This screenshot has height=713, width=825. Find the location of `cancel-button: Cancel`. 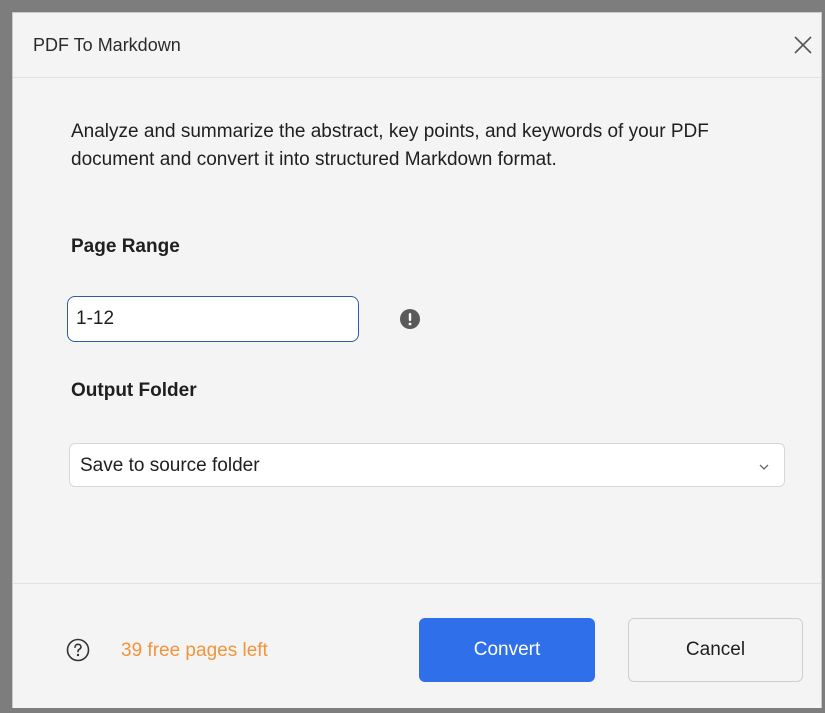

cancel-button: Cancel is located at coordinates (715, 650).